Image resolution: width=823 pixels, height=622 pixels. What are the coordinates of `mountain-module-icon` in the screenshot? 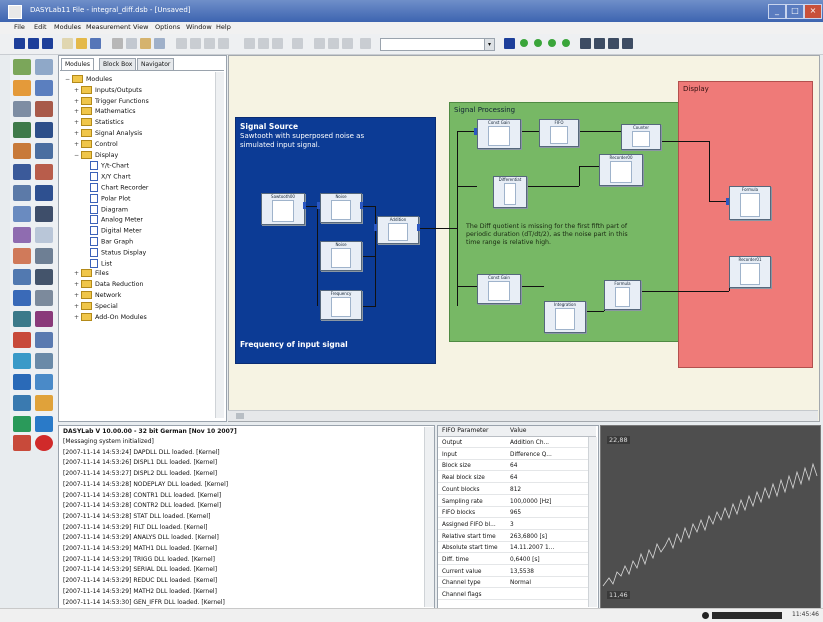 It's located at (44, 340).